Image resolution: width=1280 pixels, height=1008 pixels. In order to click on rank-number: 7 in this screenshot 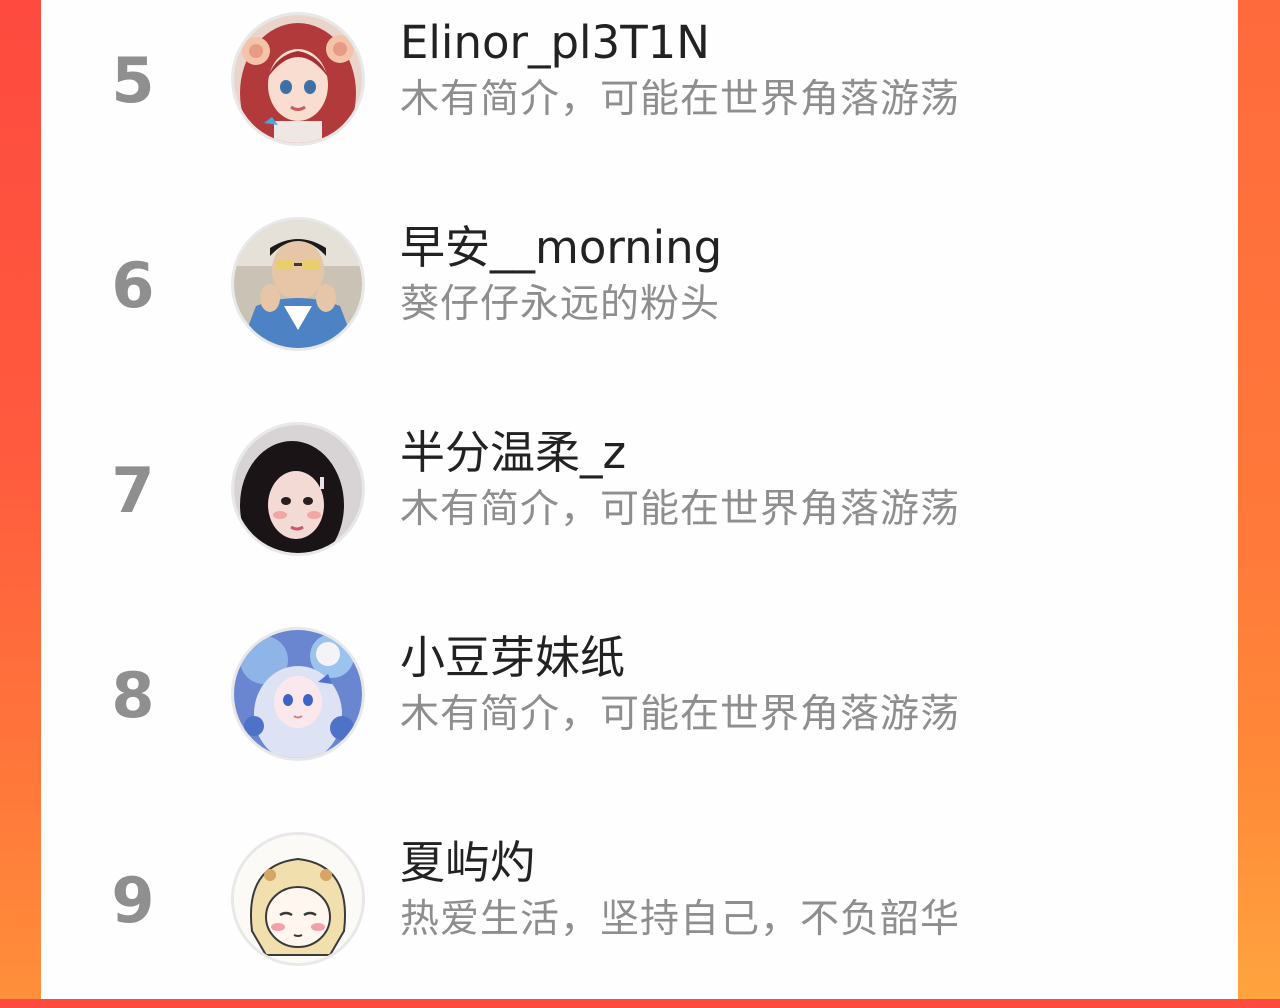, I will do `click(133, 490)`.